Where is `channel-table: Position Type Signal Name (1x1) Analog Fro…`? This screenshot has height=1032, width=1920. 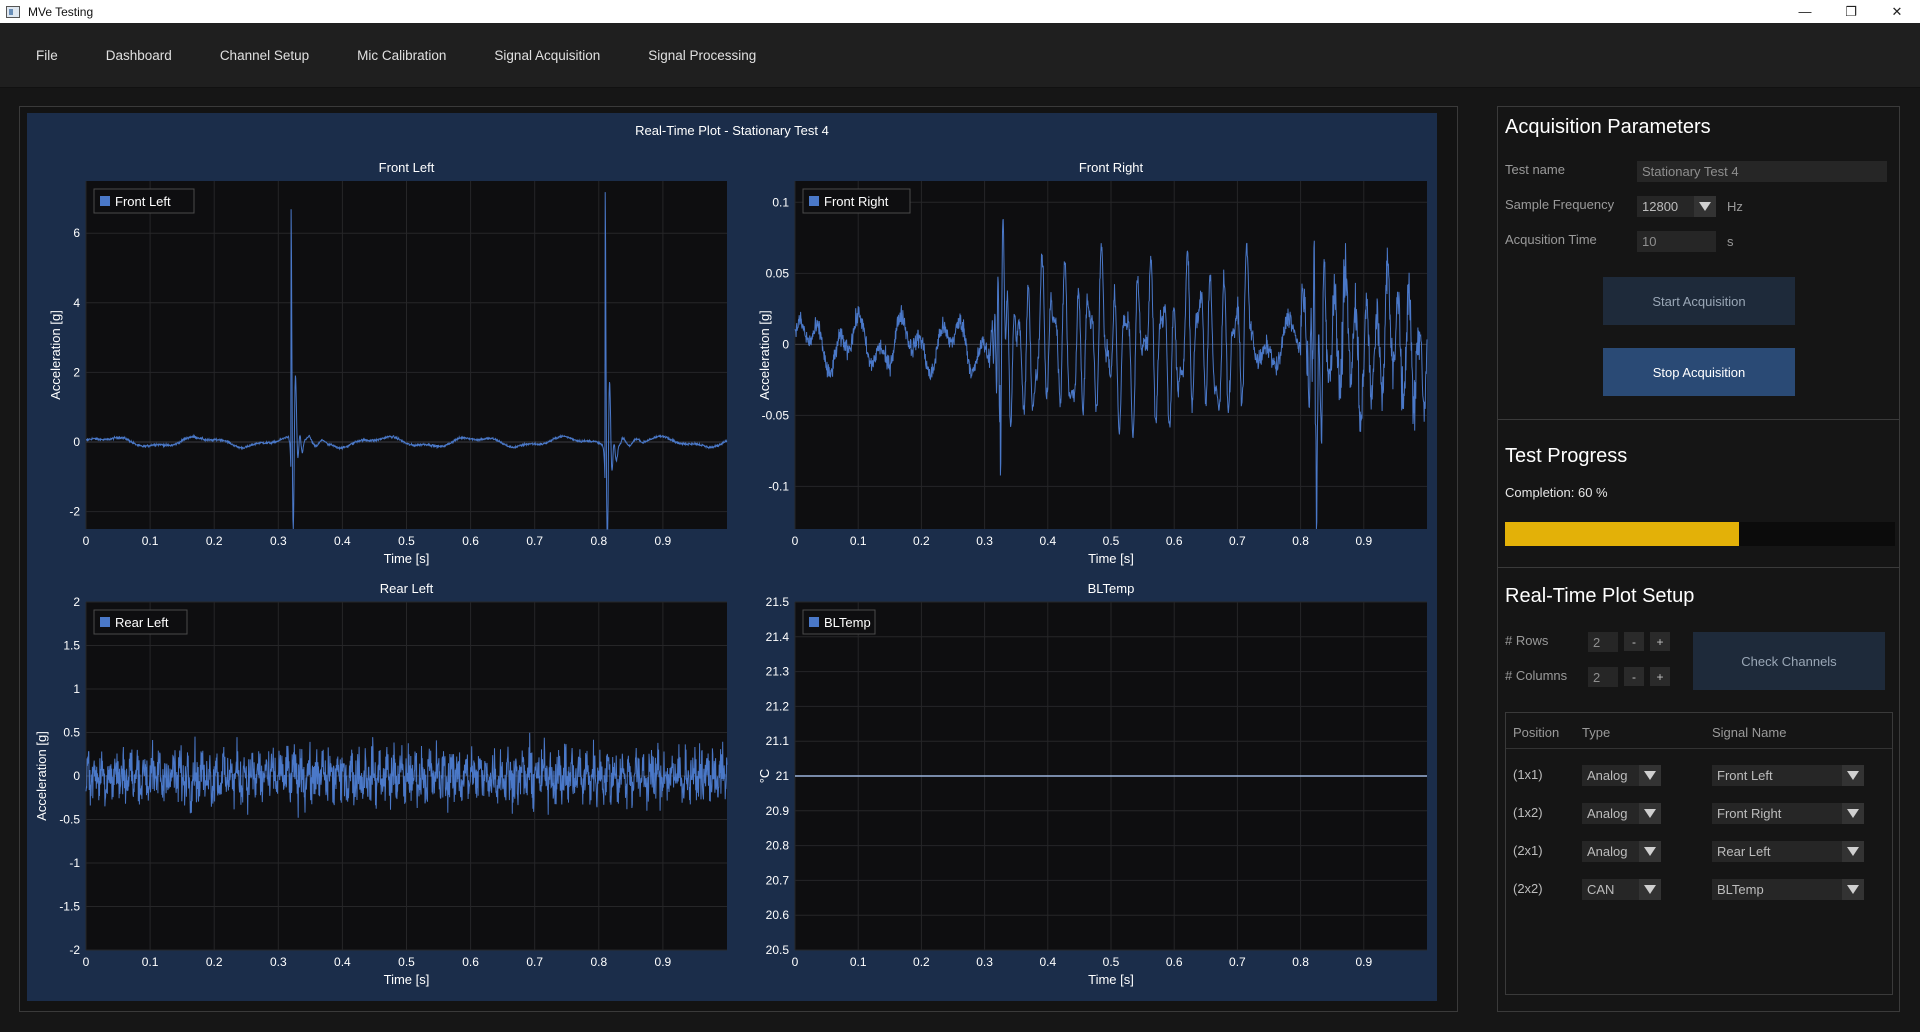
channel-table: Position Type Signal Name (1x1) Analog Fro… is located at coordinates (1699, 853).